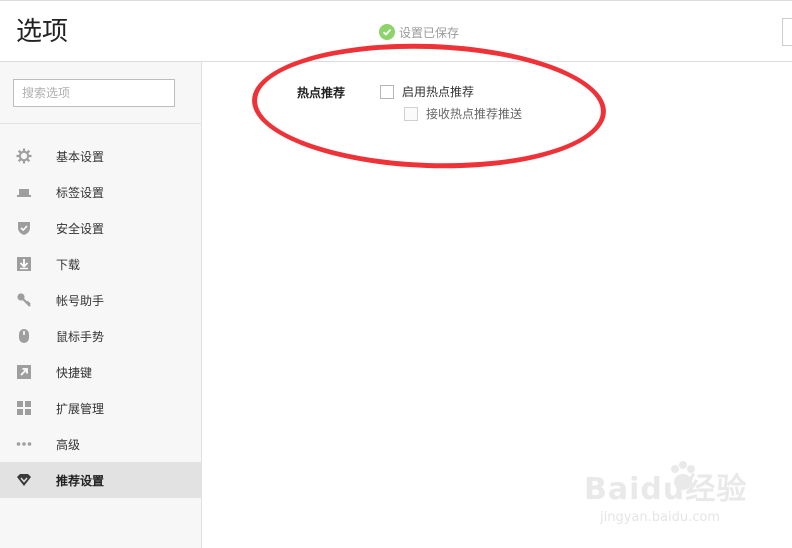 The width and height of the screenshot is (792, 548). Describe the element at coordinates (666, 489) in the screenshot. I see `watermark-brand: Baidu经验` at that location.